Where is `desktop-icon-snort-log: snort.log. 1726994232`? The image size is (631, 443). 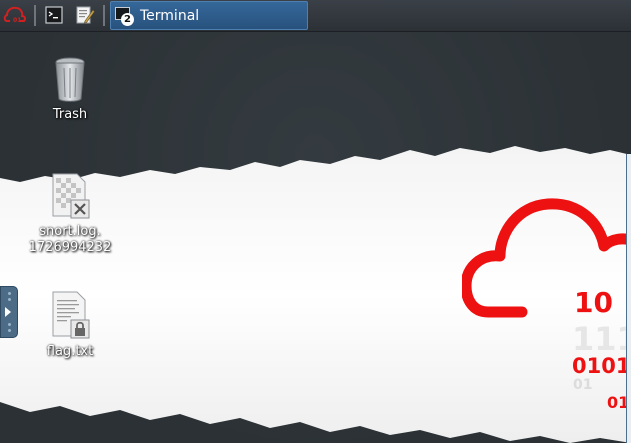 desktop-icon-snort-log: snort.log. 1726994232 is located at coordinates (70, 214).